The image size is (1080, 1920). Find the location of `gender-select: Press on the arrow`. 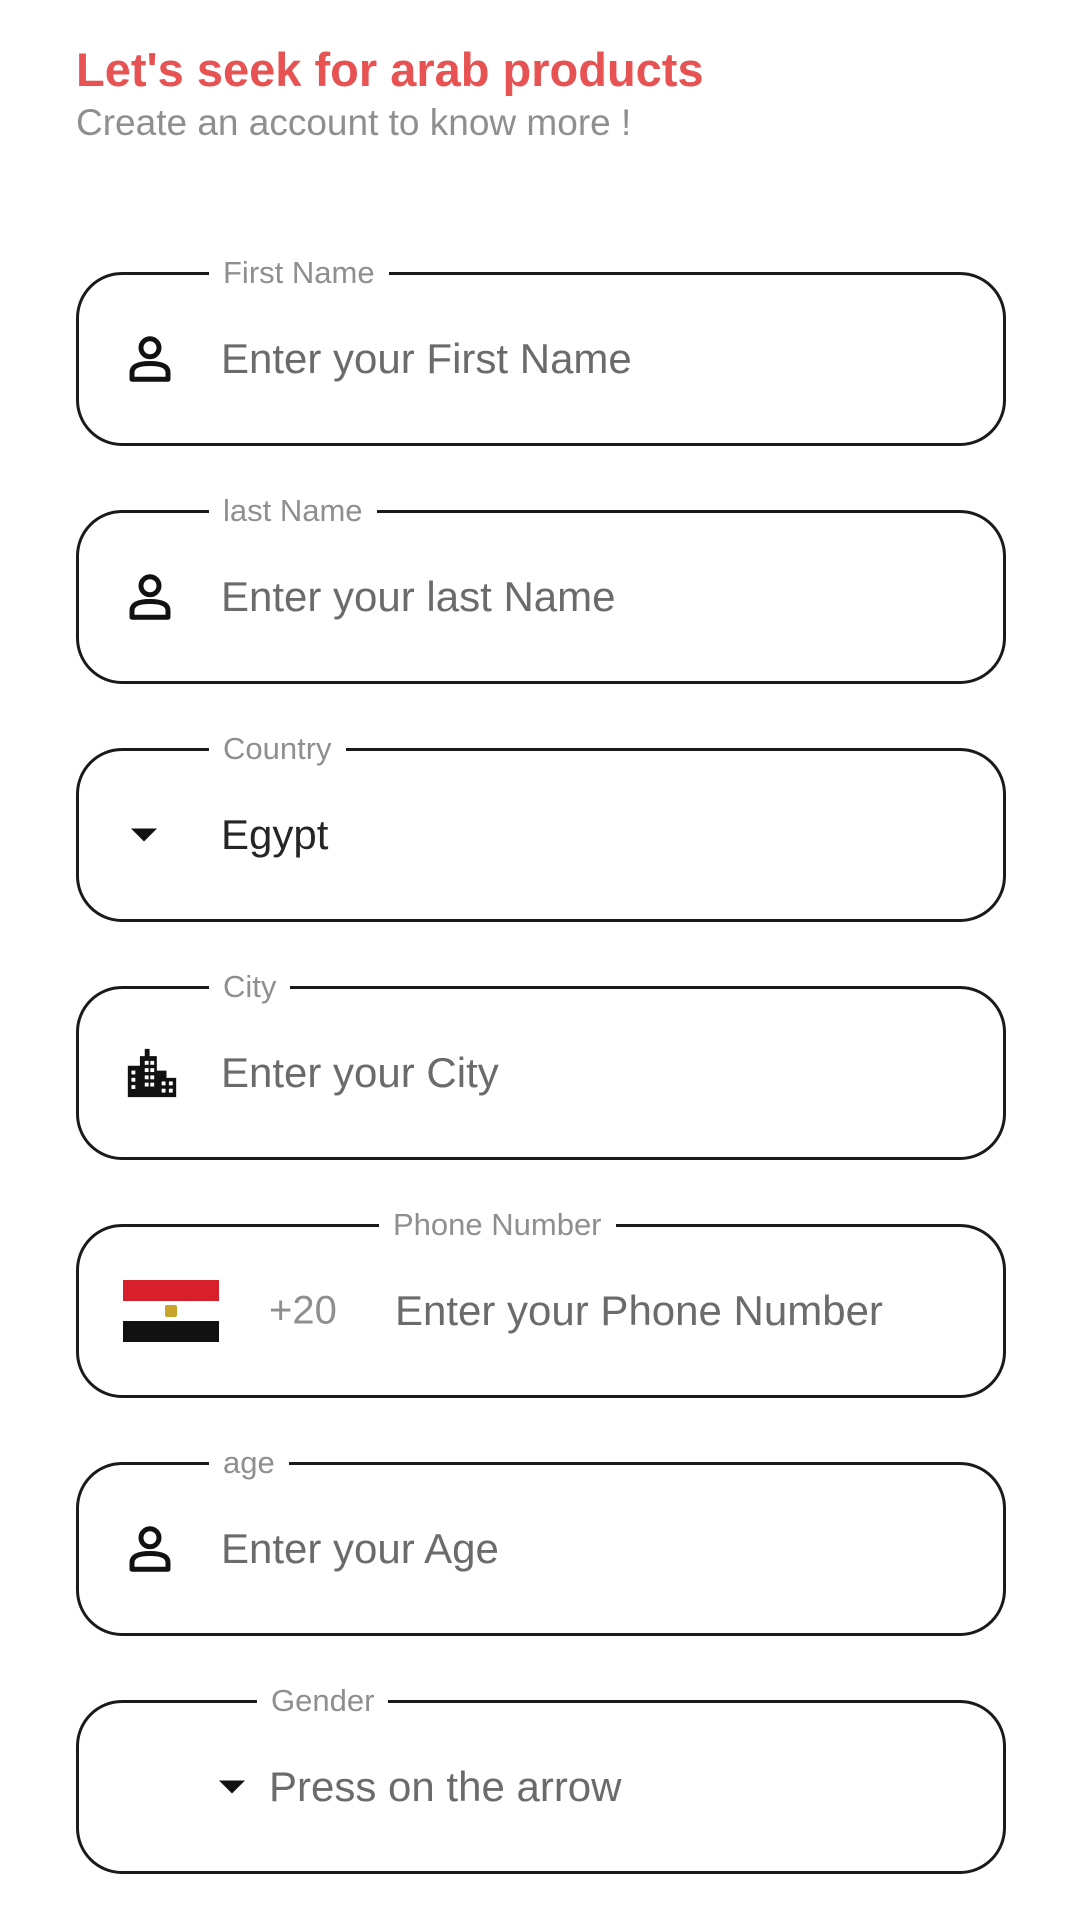

gender-select: Press on the arrow is located at coordinates (445, 1787).